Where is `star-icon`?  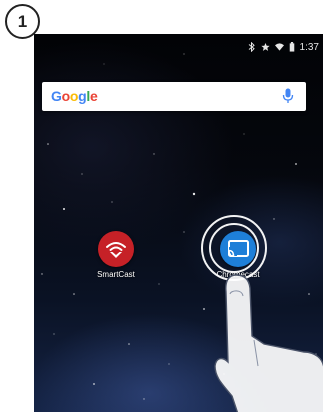
star-icon is located at coordinates (265, 46).